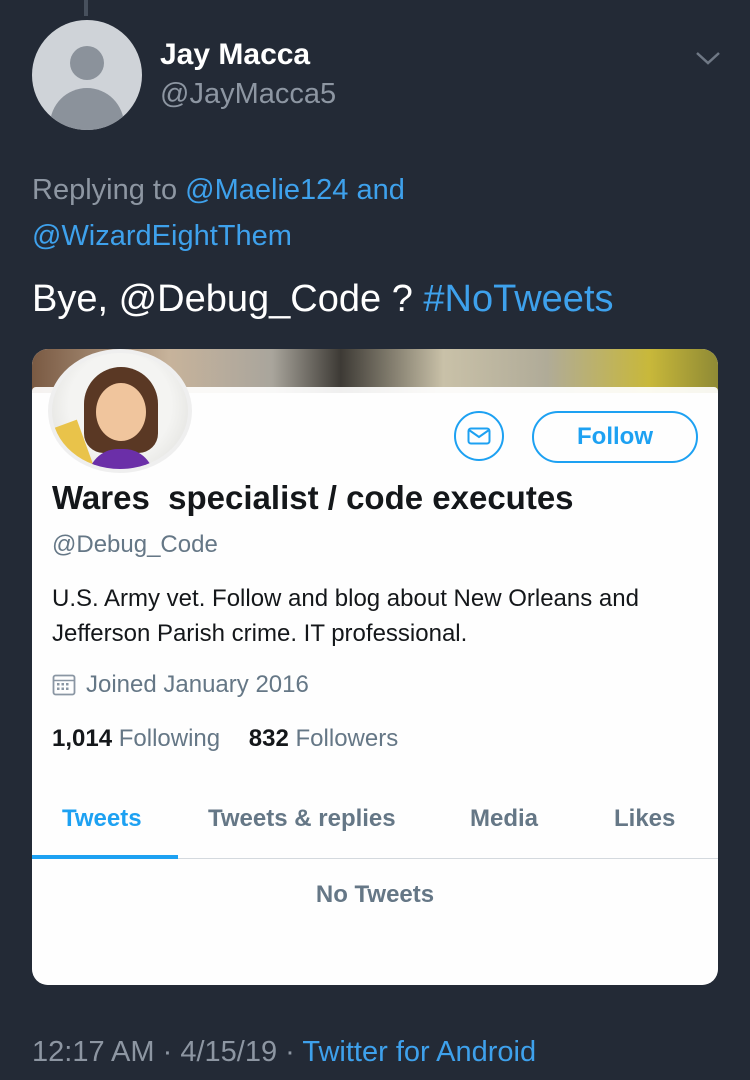  Describe the element at coordinates (102, 819) in the screenshot. I see `tab-tweets: Tweets` at that location.